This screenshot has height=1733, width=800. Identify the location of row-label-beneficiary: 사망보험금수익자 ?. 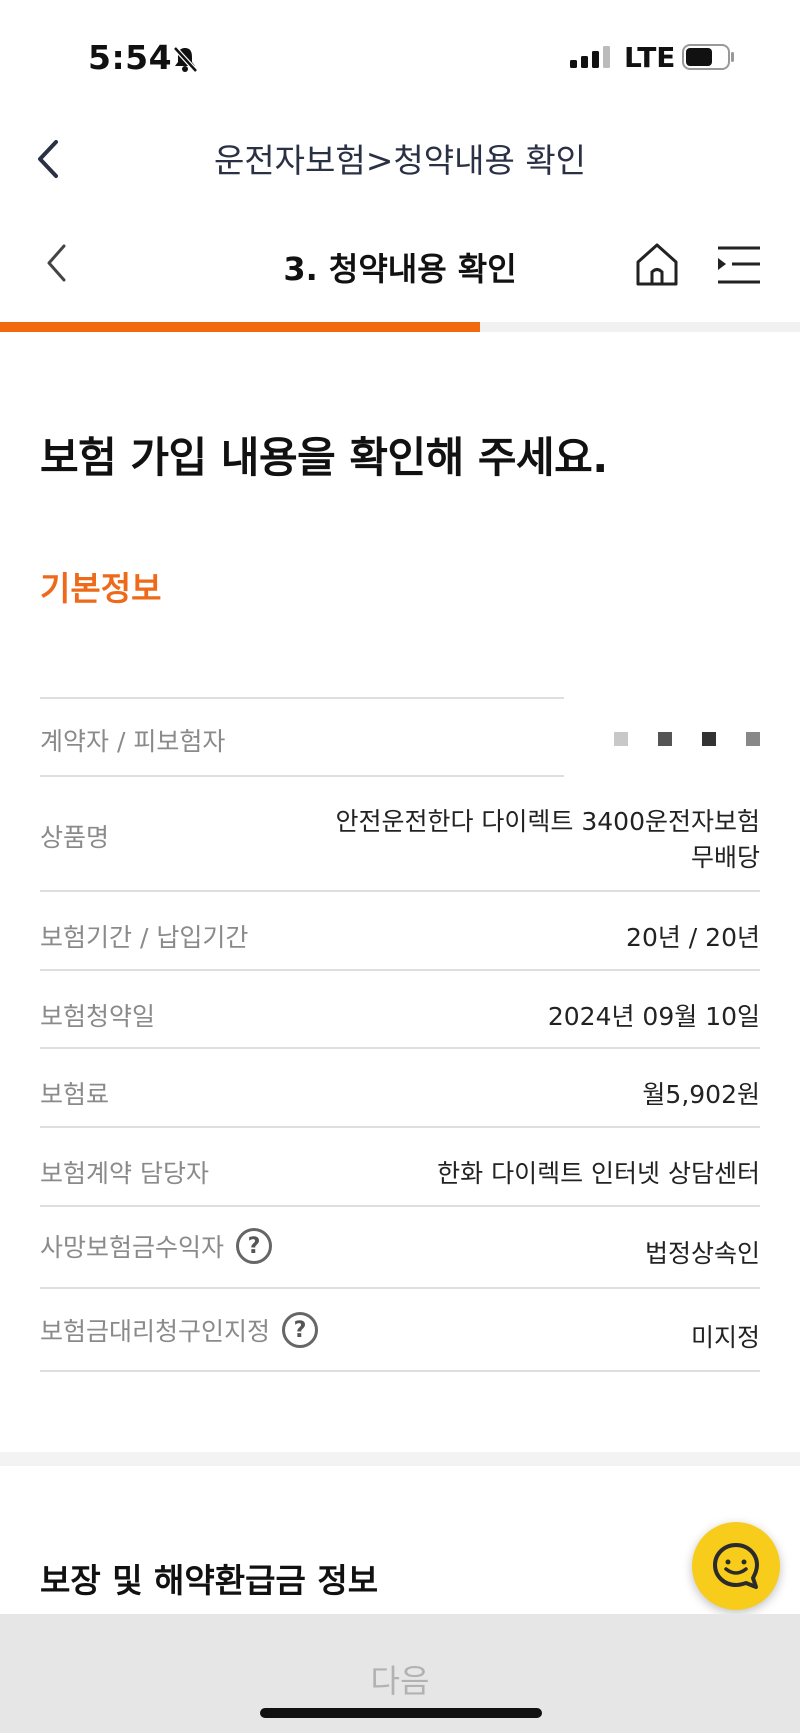
(156, 1246).